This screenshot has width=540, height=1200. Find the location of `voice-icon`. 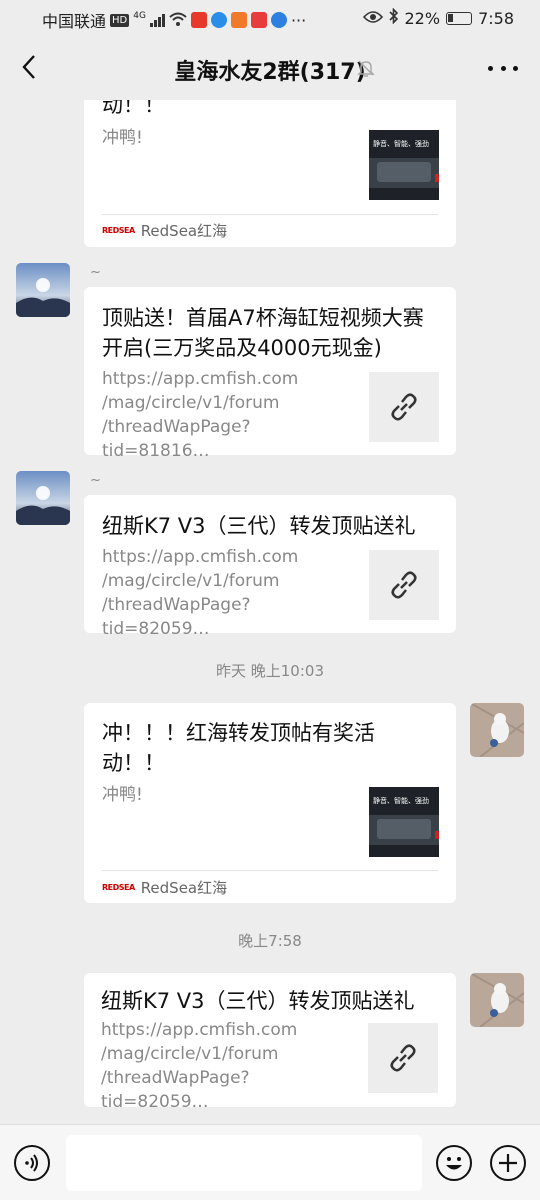

voice-icon is located at coordinates (31, 1163).